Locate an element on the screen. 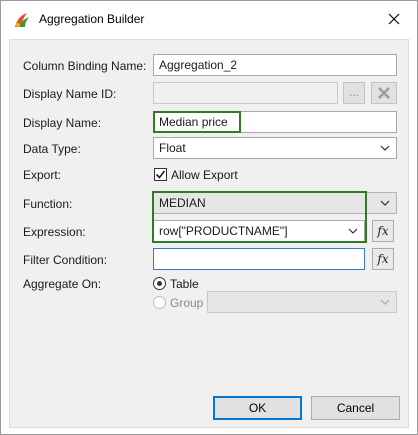 This screenshot has height=435, width=418. expression-combo: row["PRODUCTNAME"] is located at coordinates (259, 231).